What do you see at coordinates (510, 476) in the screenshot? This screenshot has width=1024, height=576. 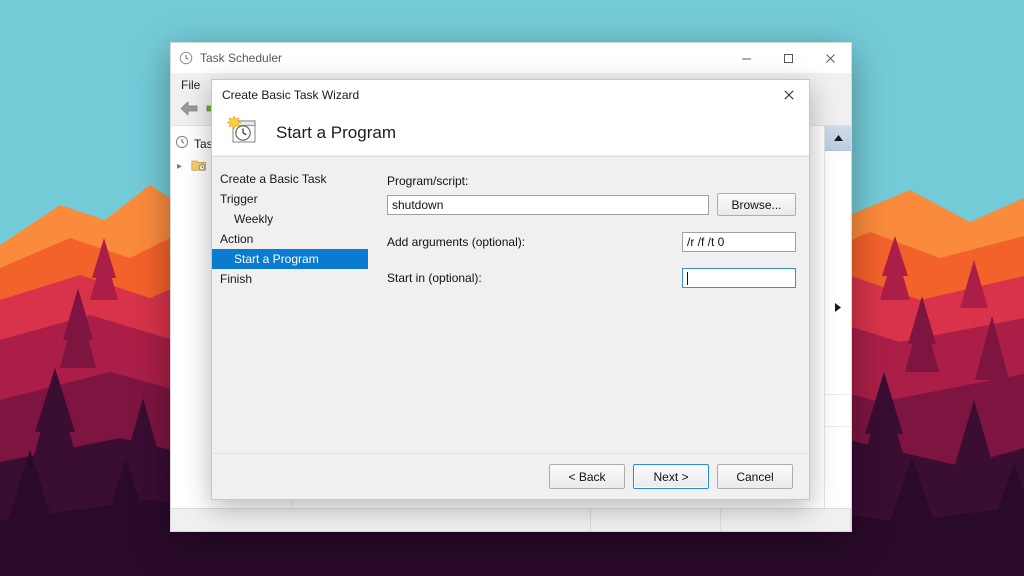 I see `wizard-footer: < Back Next > Cancel` at bounding box center [510, 476].